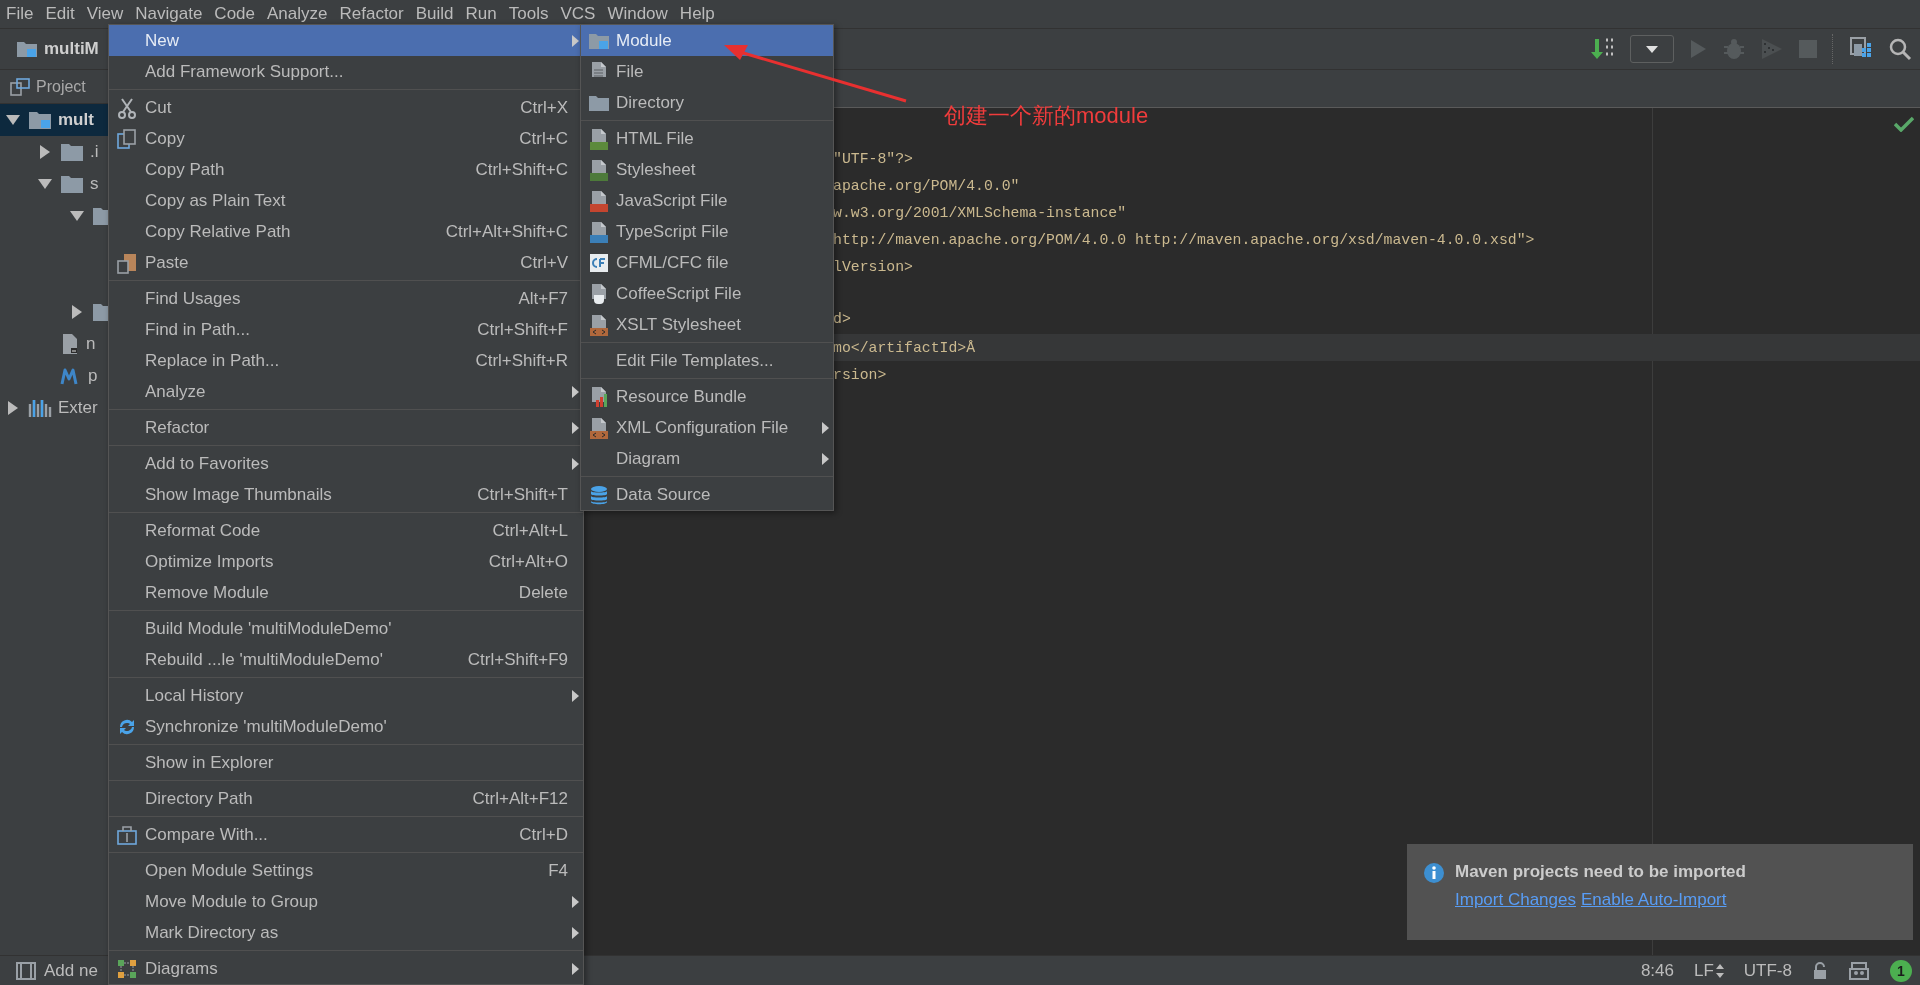 This screenshot has width=1920, height=985. Describe the element at coordinates (927, 186) in the screenshot. I see `code-line: apache.org/POM/4.0.0"` at that location.